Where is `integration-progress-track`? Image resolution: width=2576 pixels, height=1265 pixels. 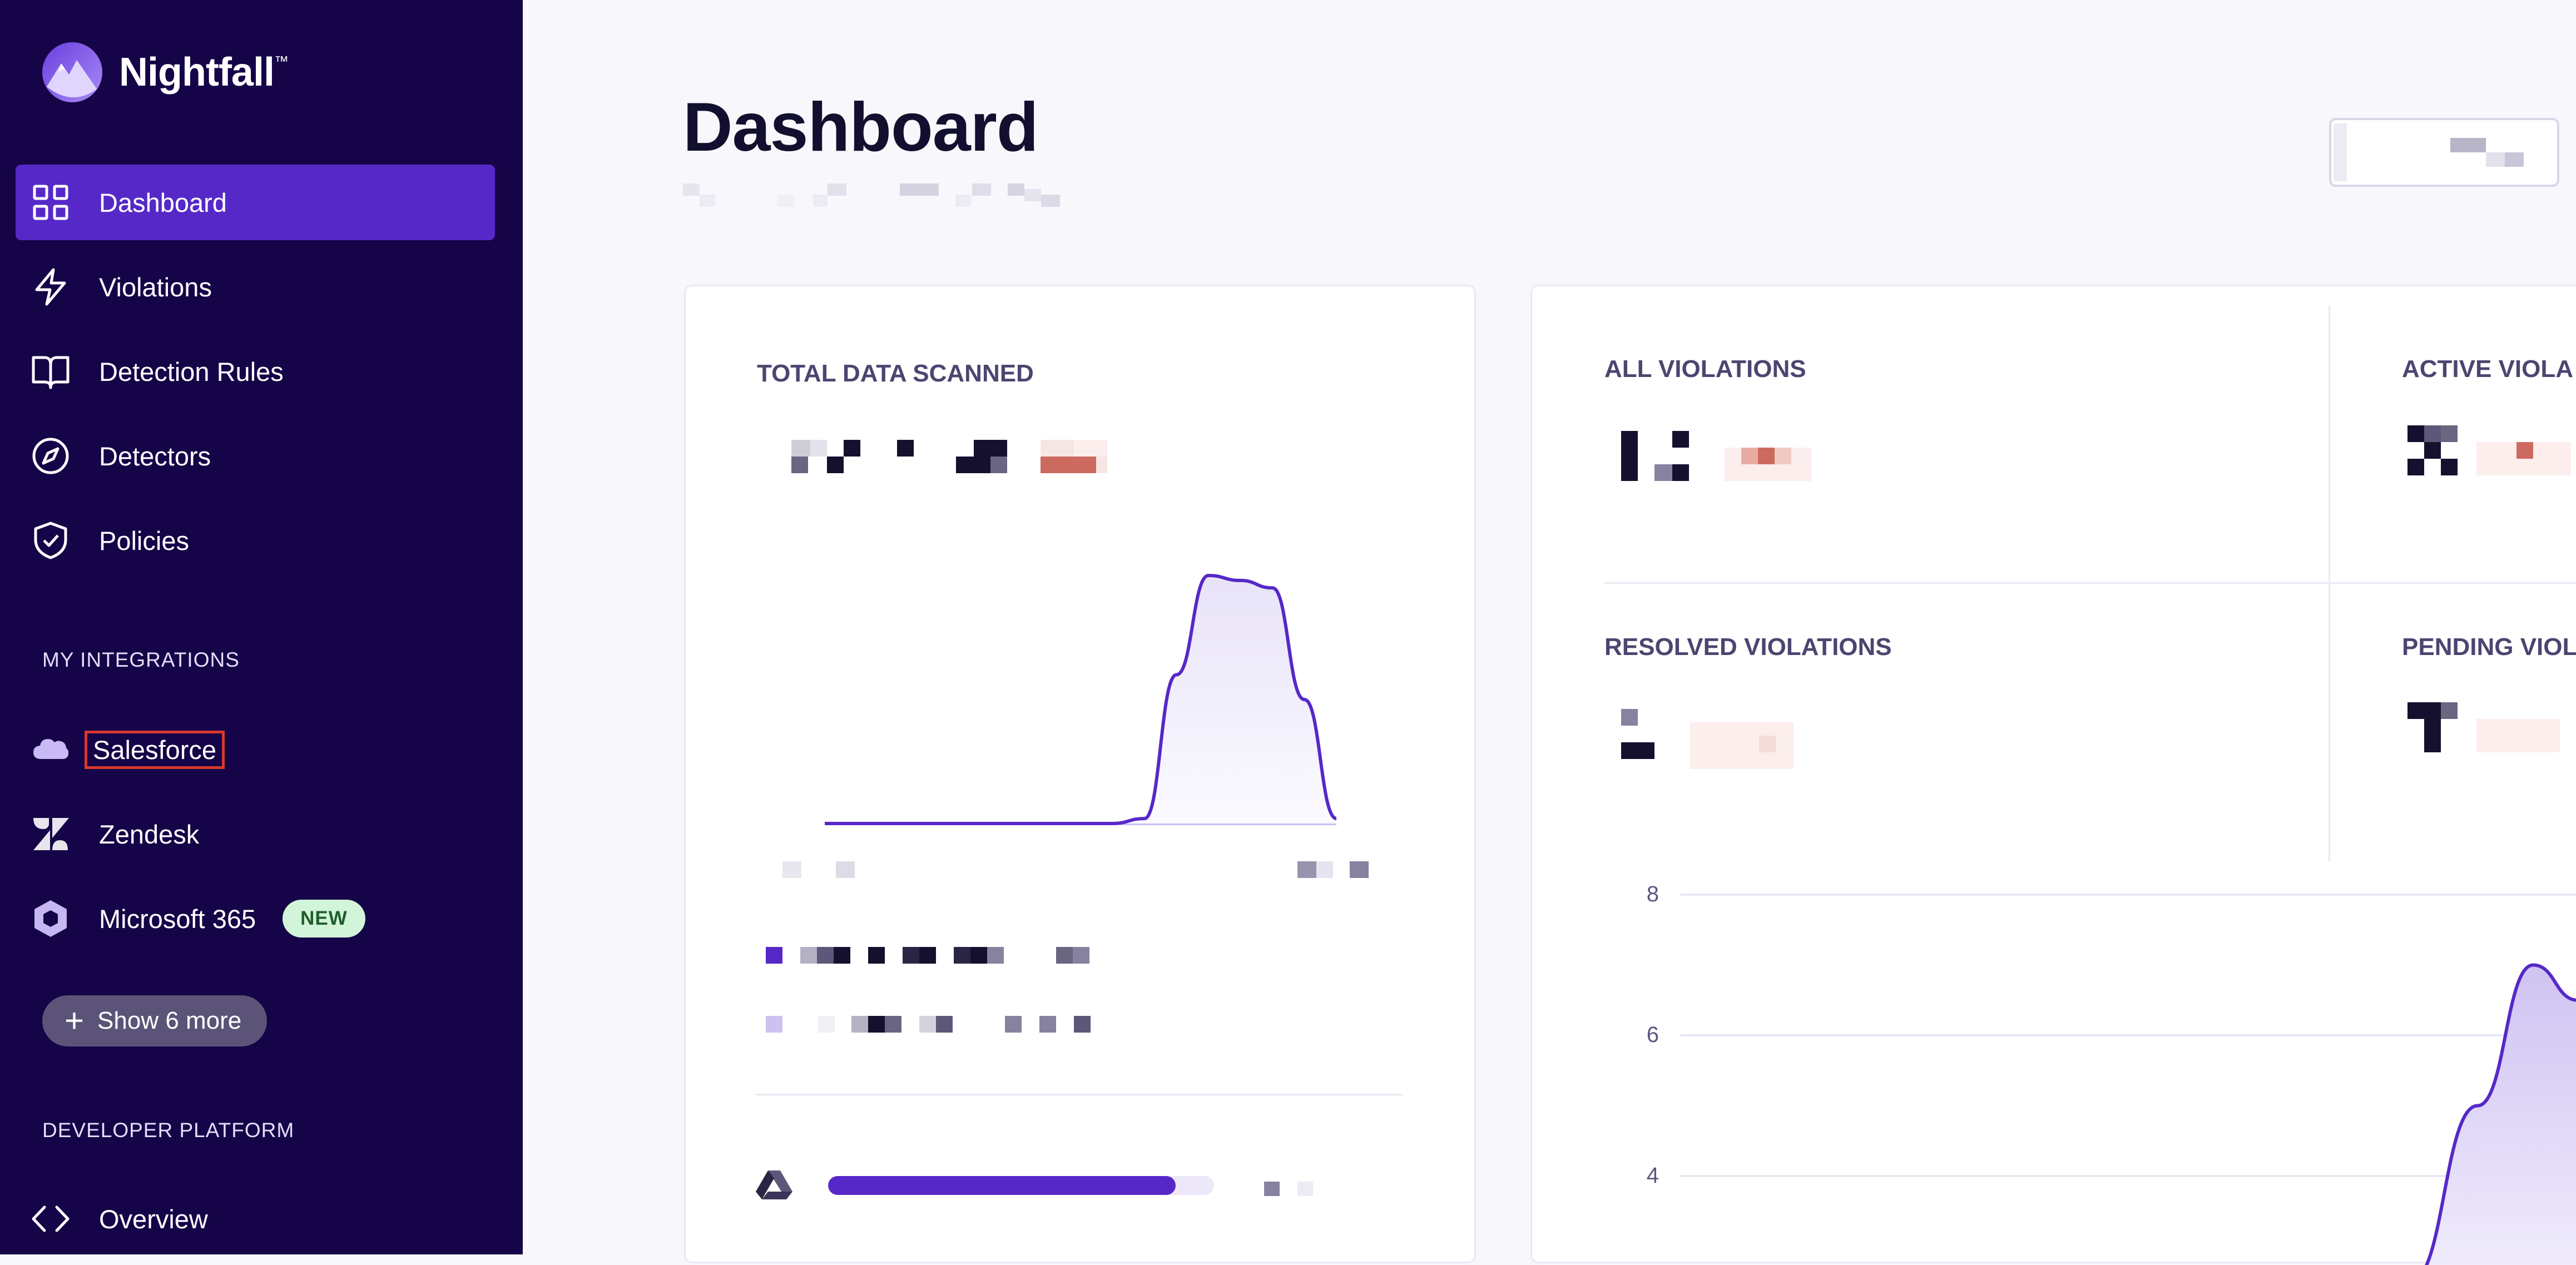
integration-progress-track is located at coordinates (1021, 1186).